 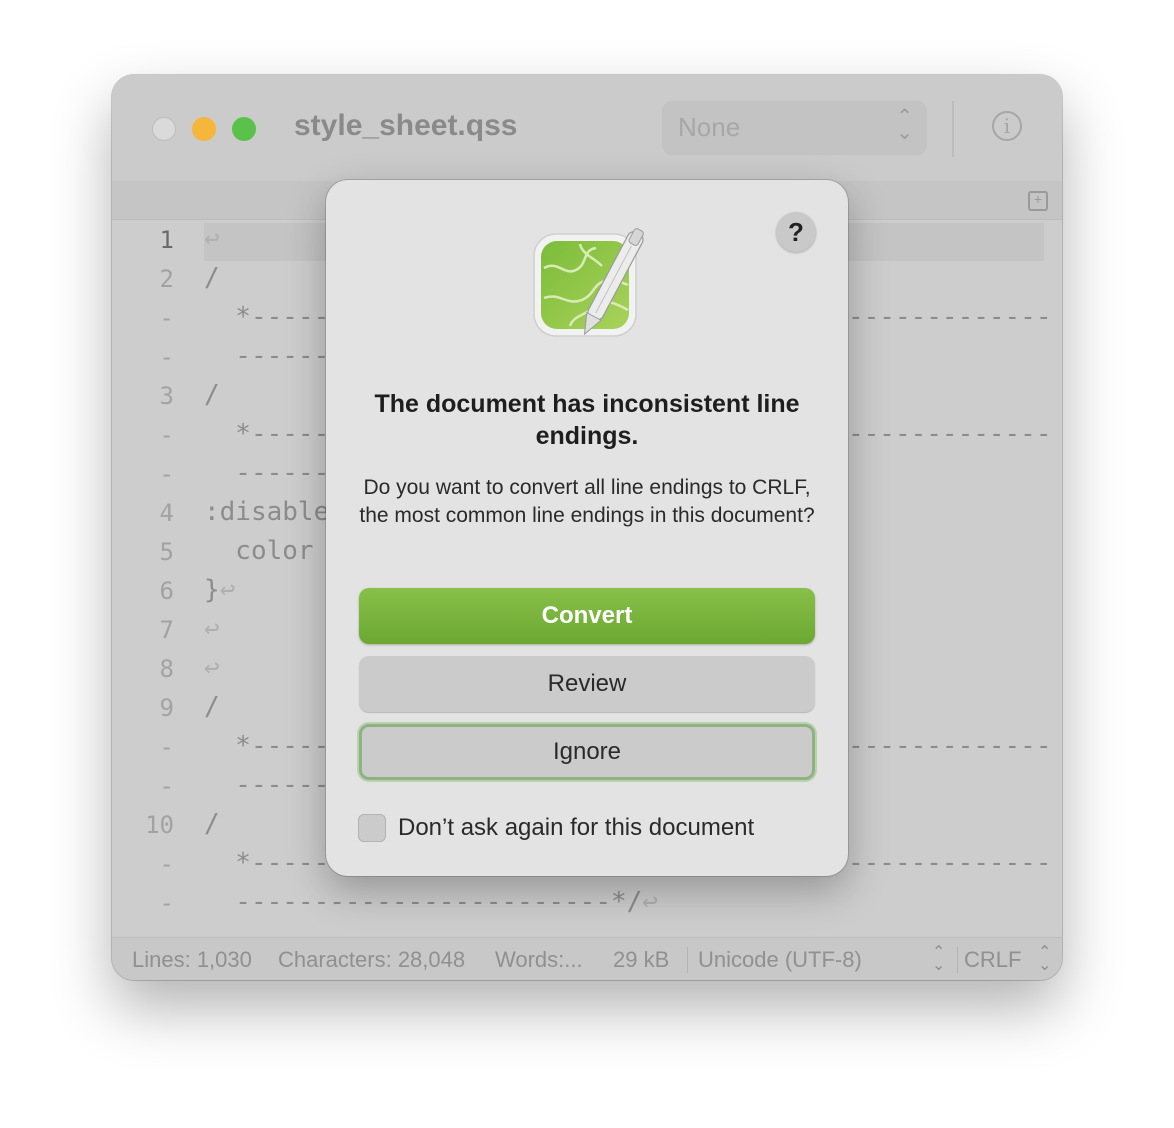 What do you see at coordinates (794, 128) in the screenshot?
I see `syntax-style-popup: None ⌃ ⌄` at bounding box center [794, 128].